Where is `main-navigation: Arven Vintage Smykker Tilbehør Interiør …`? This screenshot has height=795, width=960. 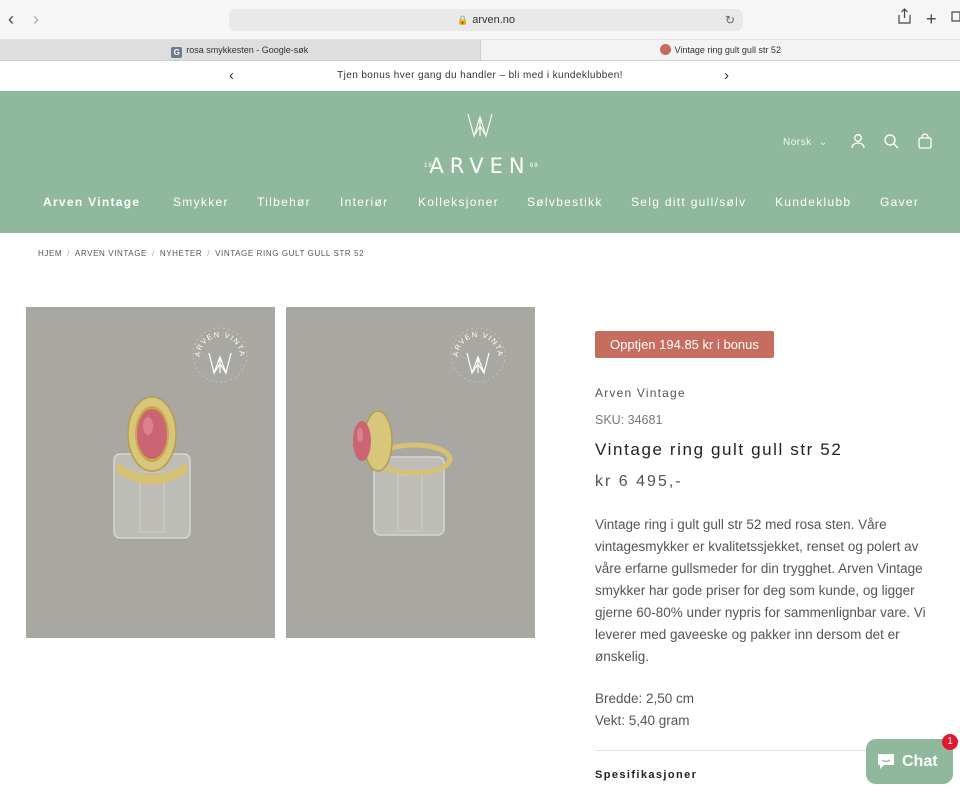 main-navigation: Arven Vintage Smykker Tilbehør Interiør … is located at coordinates (480, 205).